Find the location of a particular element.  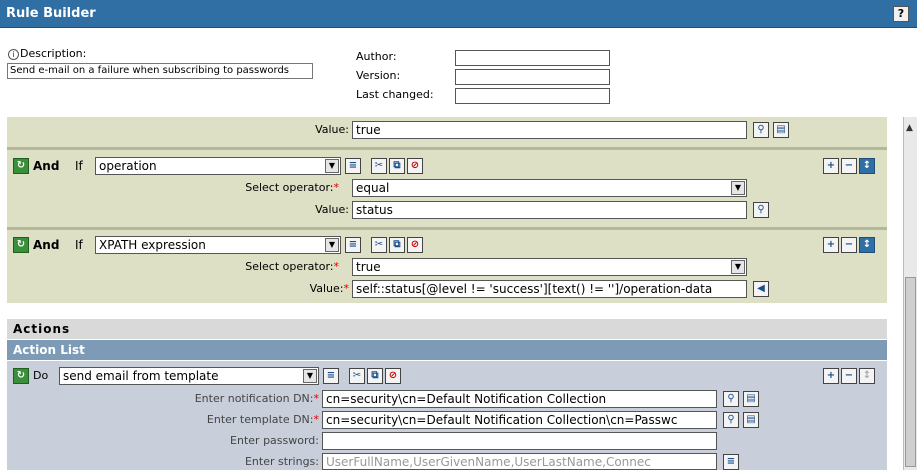

author-label: Author: is located at coordinates (376, 56).